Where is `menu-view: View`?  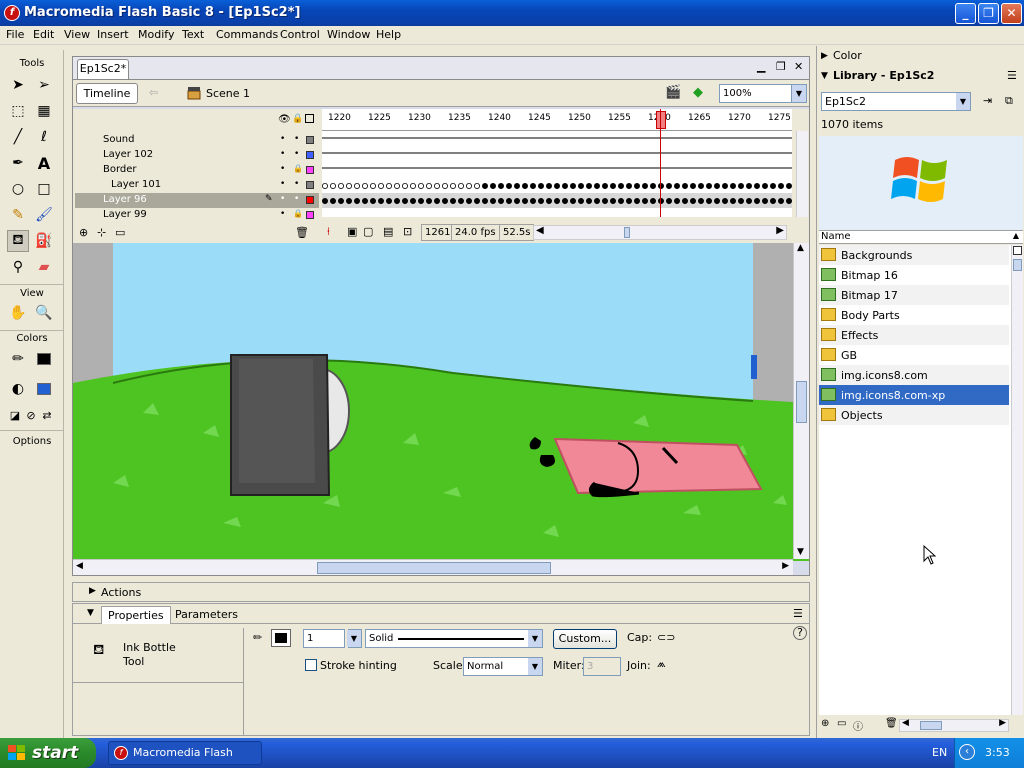 menu-view: View is located at coordinates (77, 34).